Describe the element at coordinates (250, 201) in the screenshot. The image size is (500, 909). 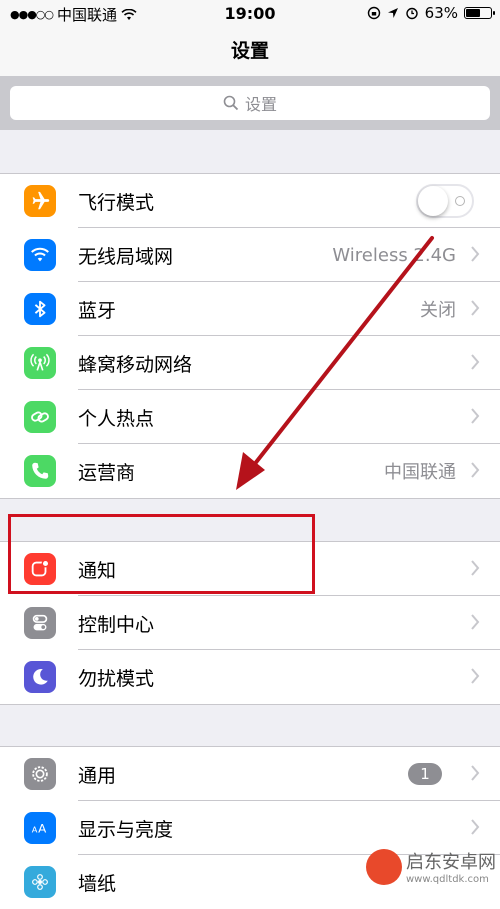
I see `settings-row-airplane: 飞行模式` at that location.